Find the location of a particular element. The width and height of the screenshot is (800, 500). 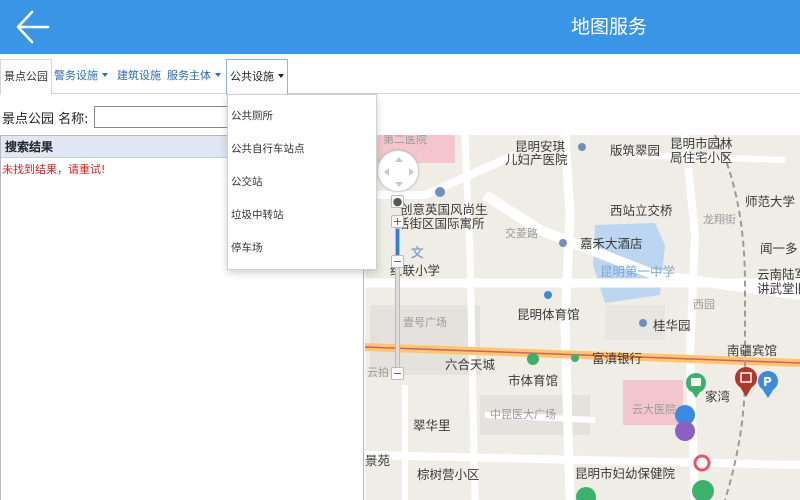

plus-icon: + is located at coordinates (397, 221).